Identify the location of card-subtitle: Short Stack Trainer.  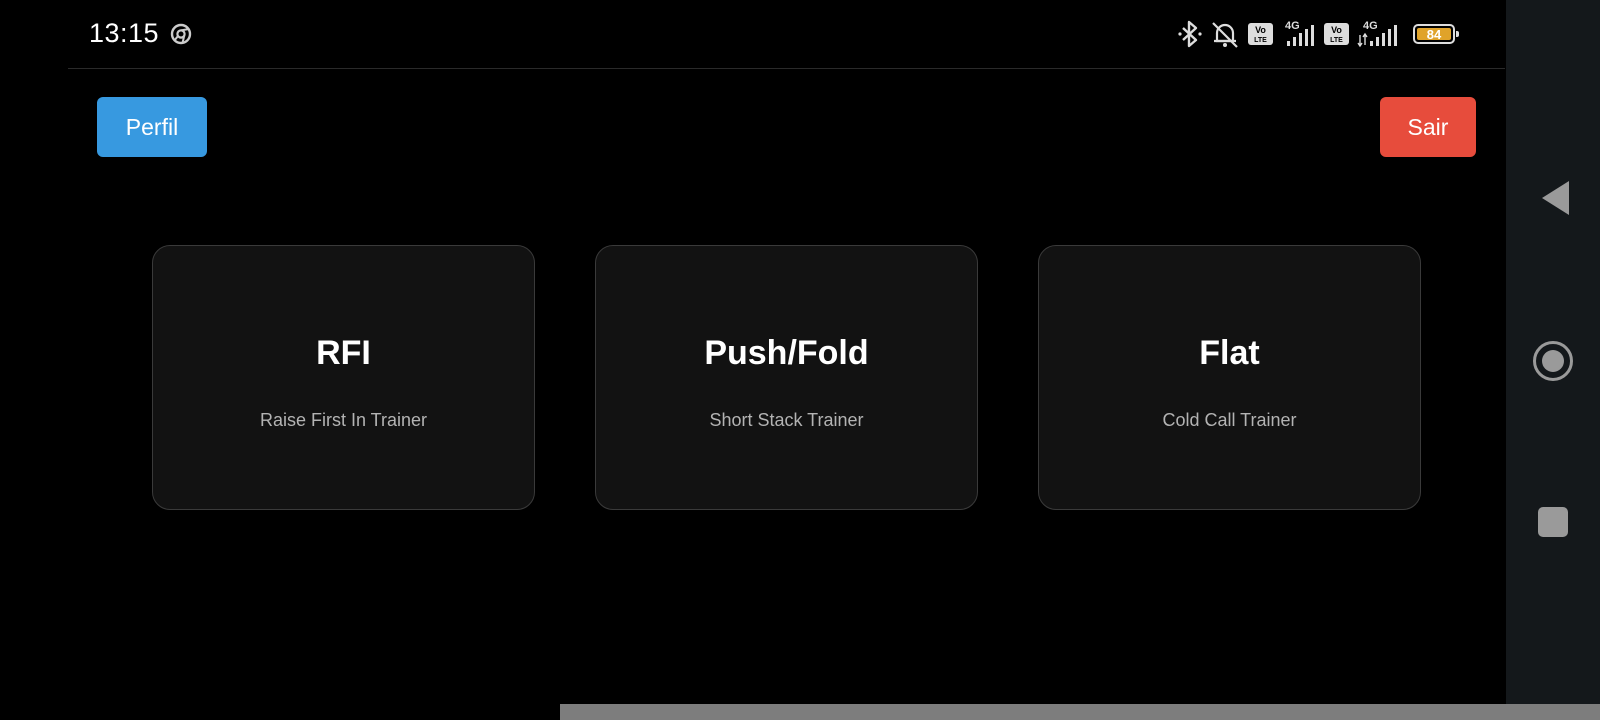
(786, 420).